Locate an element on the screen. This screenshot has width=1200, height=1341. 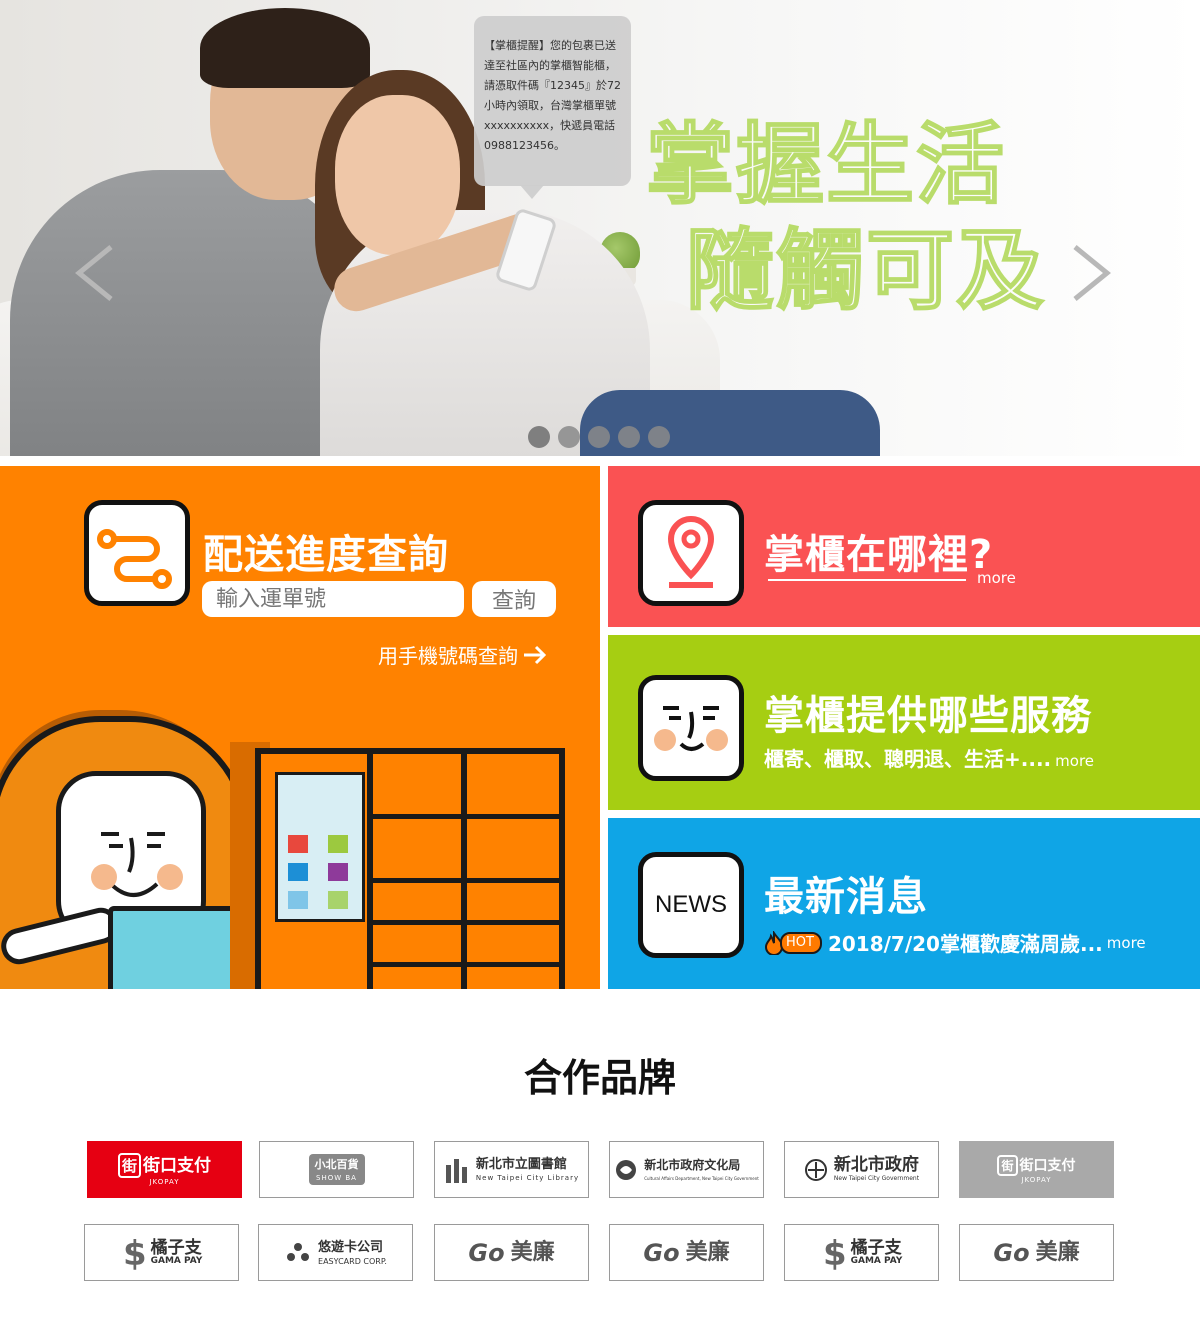
locations-underline is located at coordinates (867, 580).